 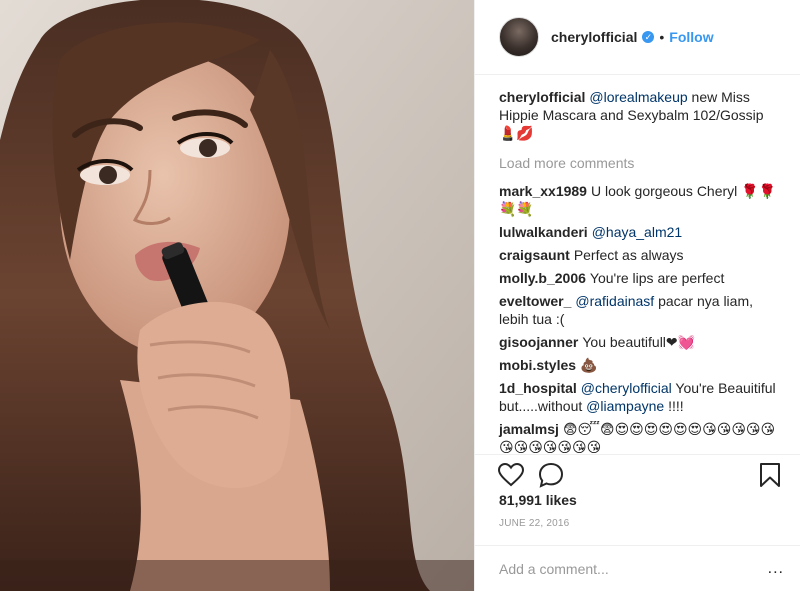 I want to click on comment-mention: @liampayne, so click(x=625, y=406).